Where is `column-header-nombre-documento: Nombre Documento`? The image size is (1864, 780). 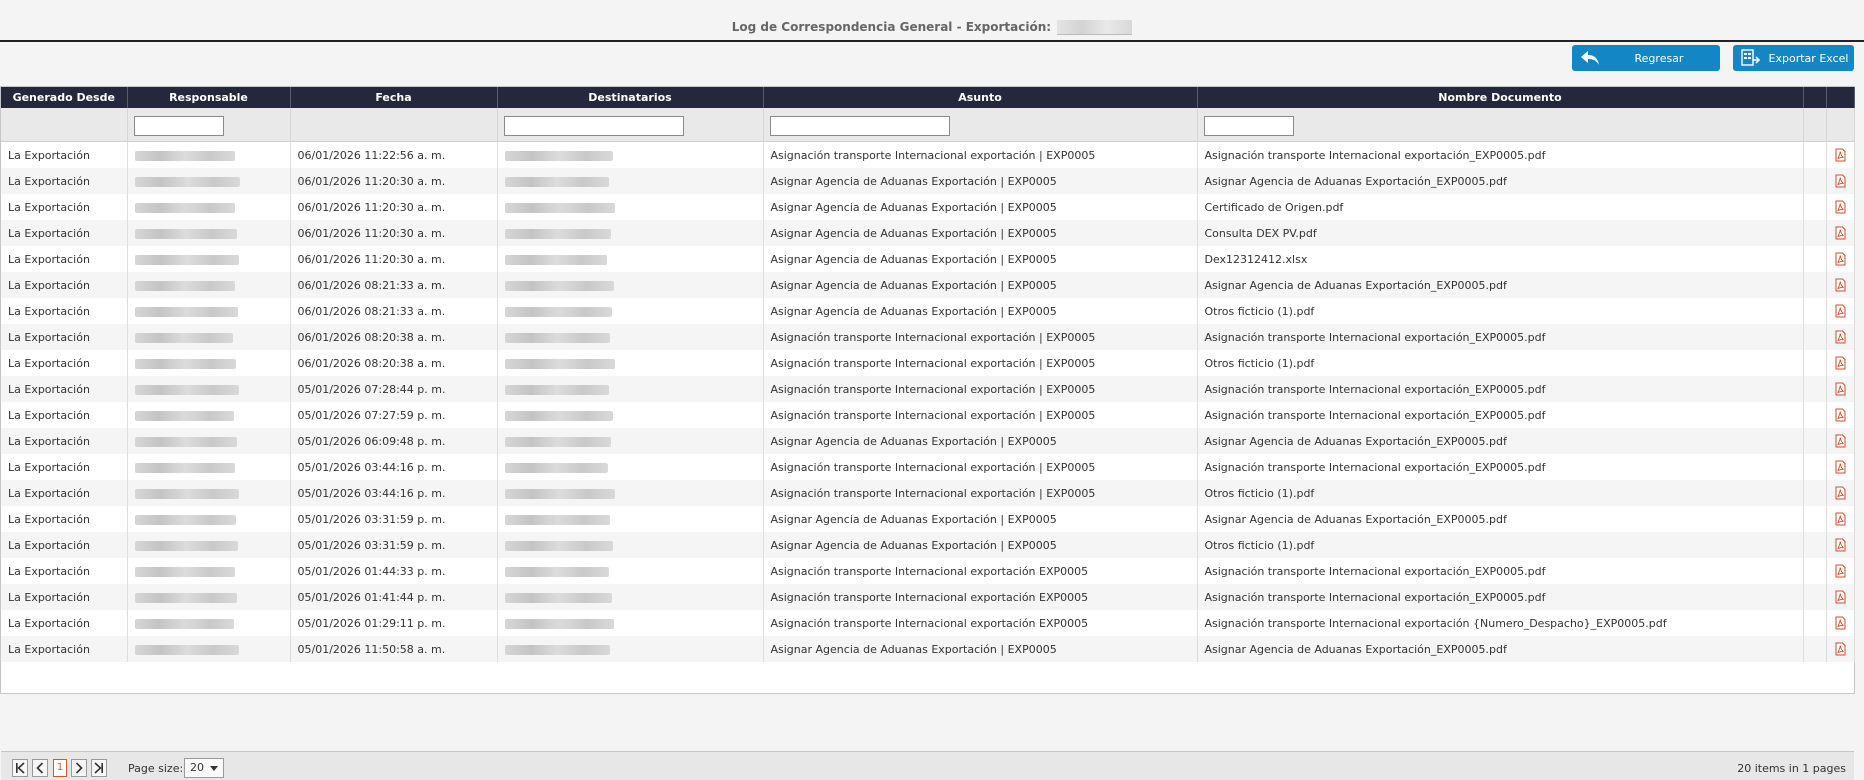 column-header-nombre-documento: Nombre Documento is located at coordinates (1500, 97).